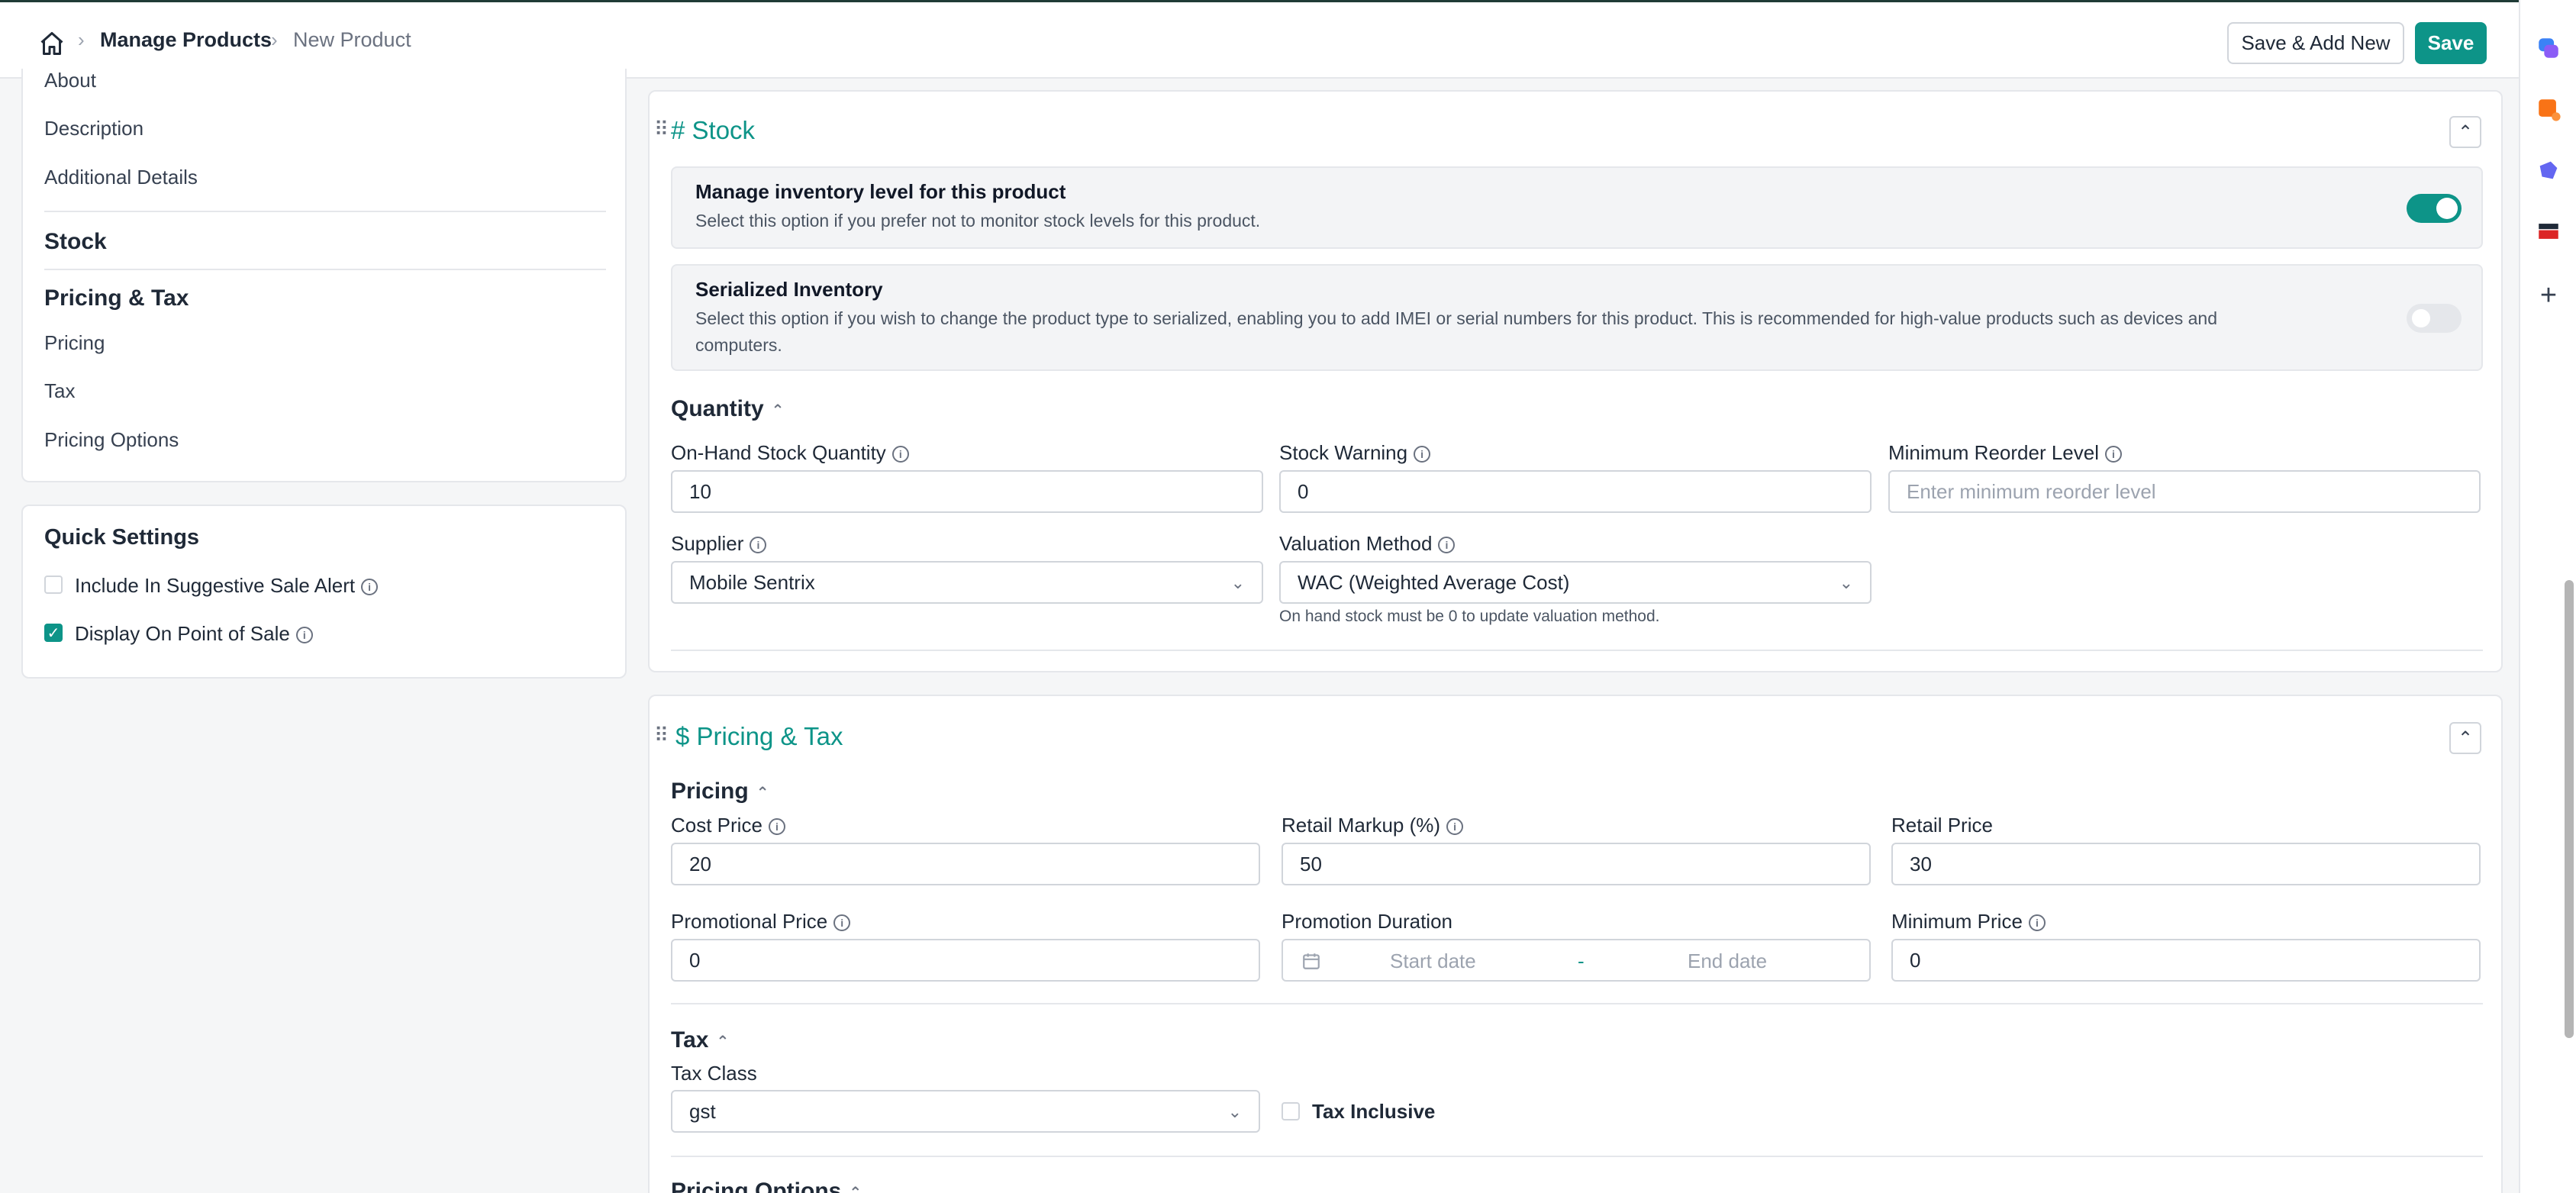  Describe the element at coordinates (2186, 864) in the screenshot. I see `retail-price-input: 30` at that location.